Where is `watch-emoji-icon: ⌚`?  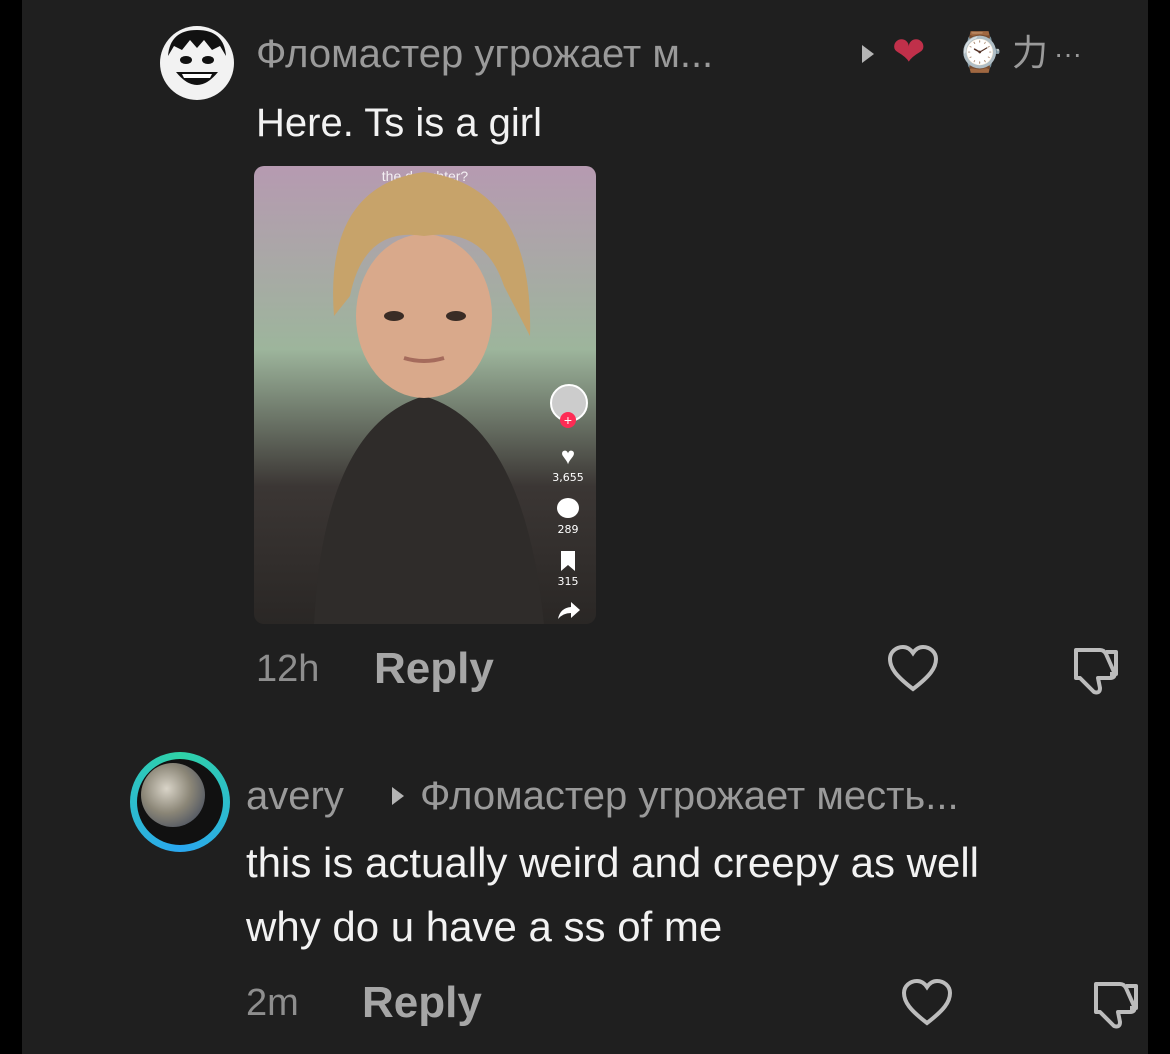 watch-emoji-icon: ⌚ is located at coordinates (980, 52).